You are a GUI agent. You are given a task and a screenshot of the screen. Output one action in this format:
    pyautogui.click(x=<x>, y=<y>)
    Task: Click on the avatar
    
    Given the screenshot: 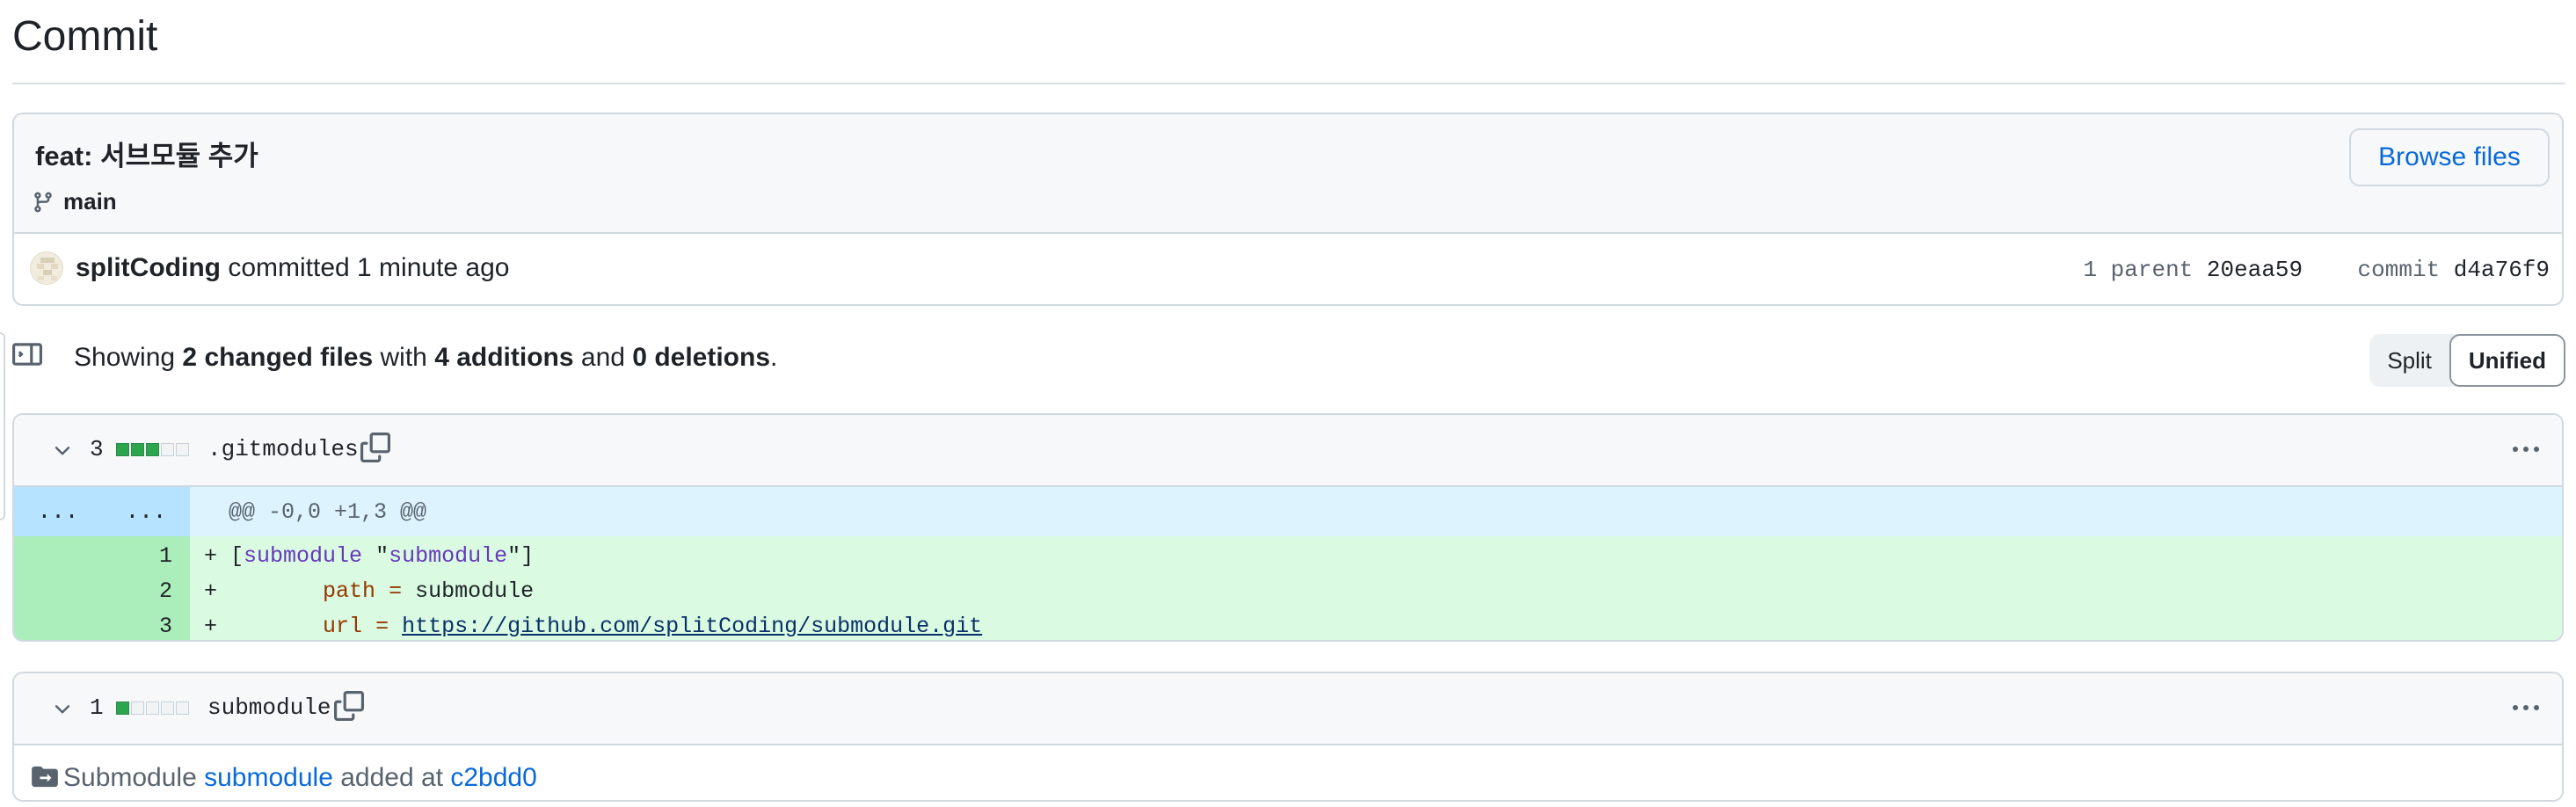 What is the action you would take?
    pyautogui.click(x=46, y=268)
    